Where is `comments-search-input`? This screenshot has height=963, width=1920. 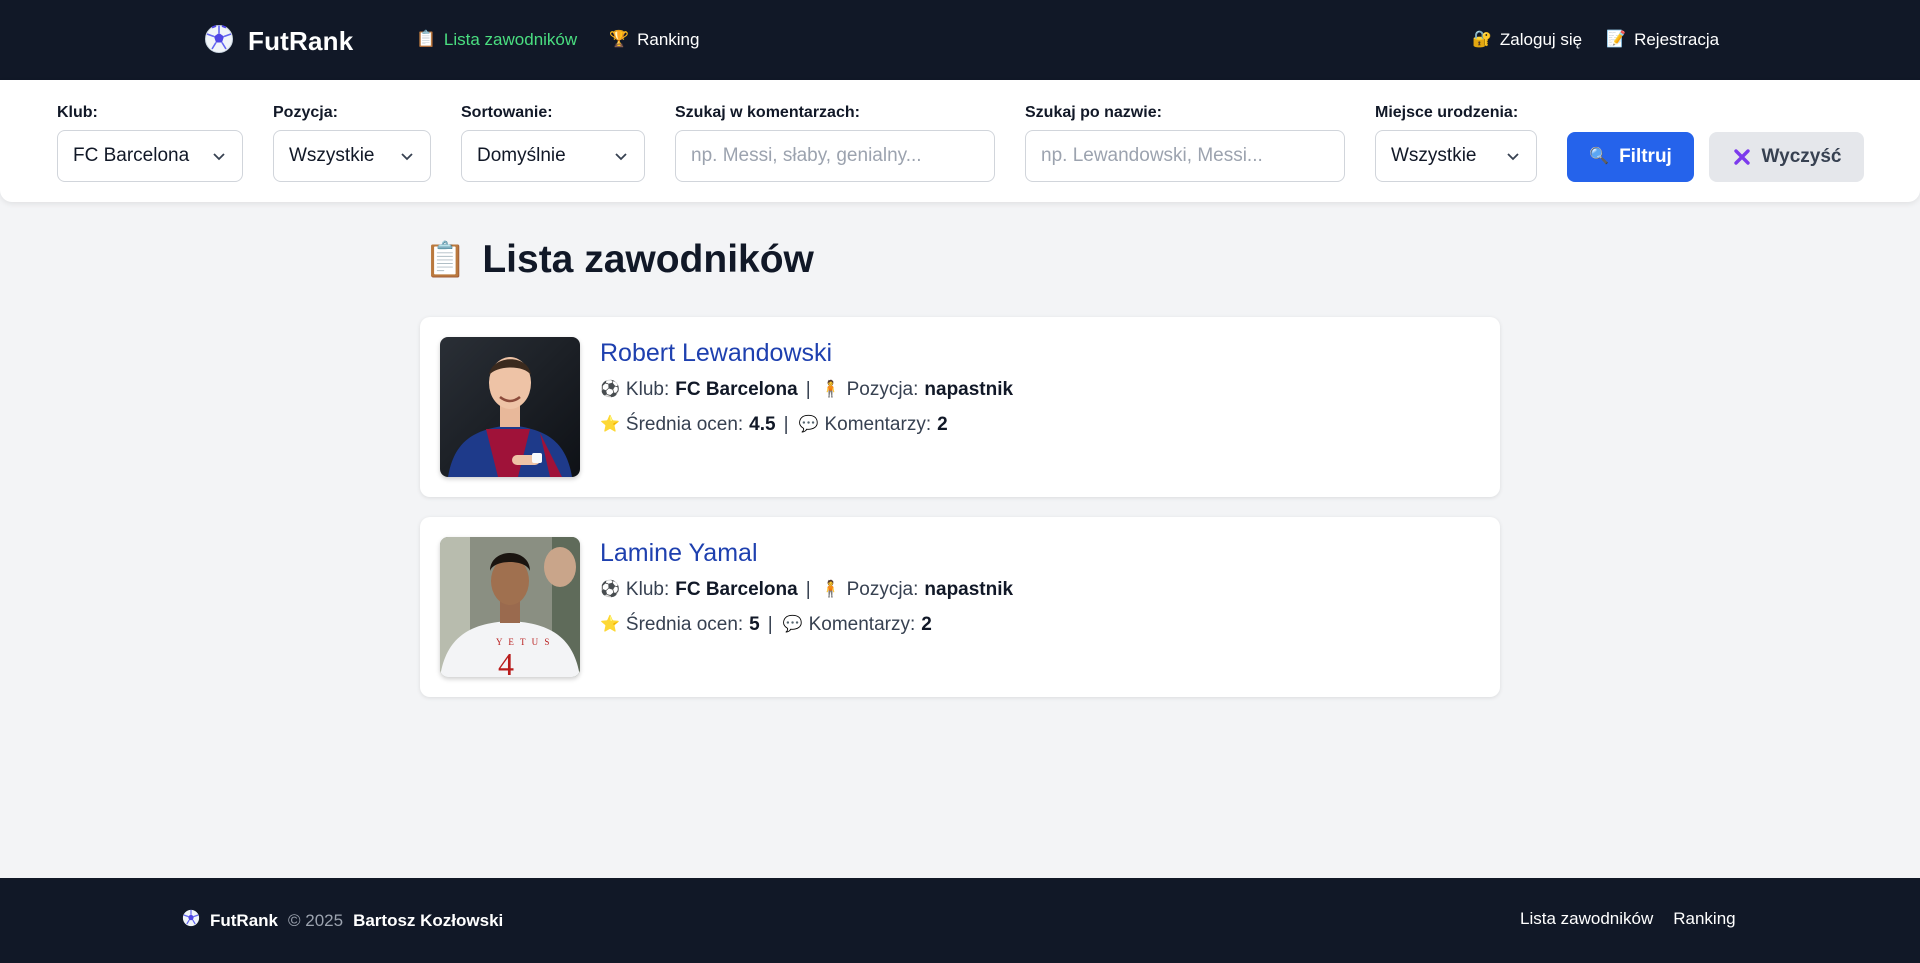 comments-search-input is located at coordinates (835, 156).